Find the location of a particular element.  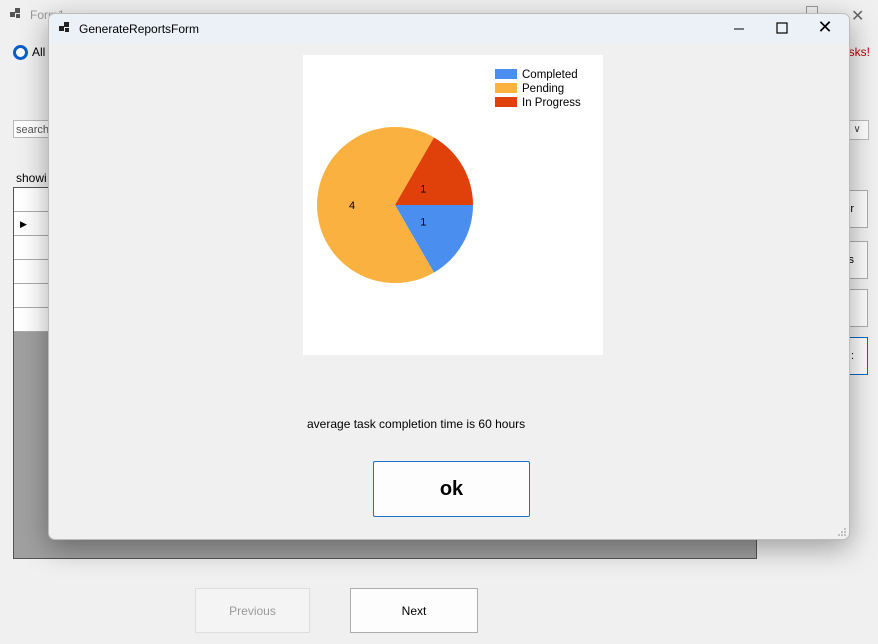

legend-label: Completed is located at coordinates (550, 75).